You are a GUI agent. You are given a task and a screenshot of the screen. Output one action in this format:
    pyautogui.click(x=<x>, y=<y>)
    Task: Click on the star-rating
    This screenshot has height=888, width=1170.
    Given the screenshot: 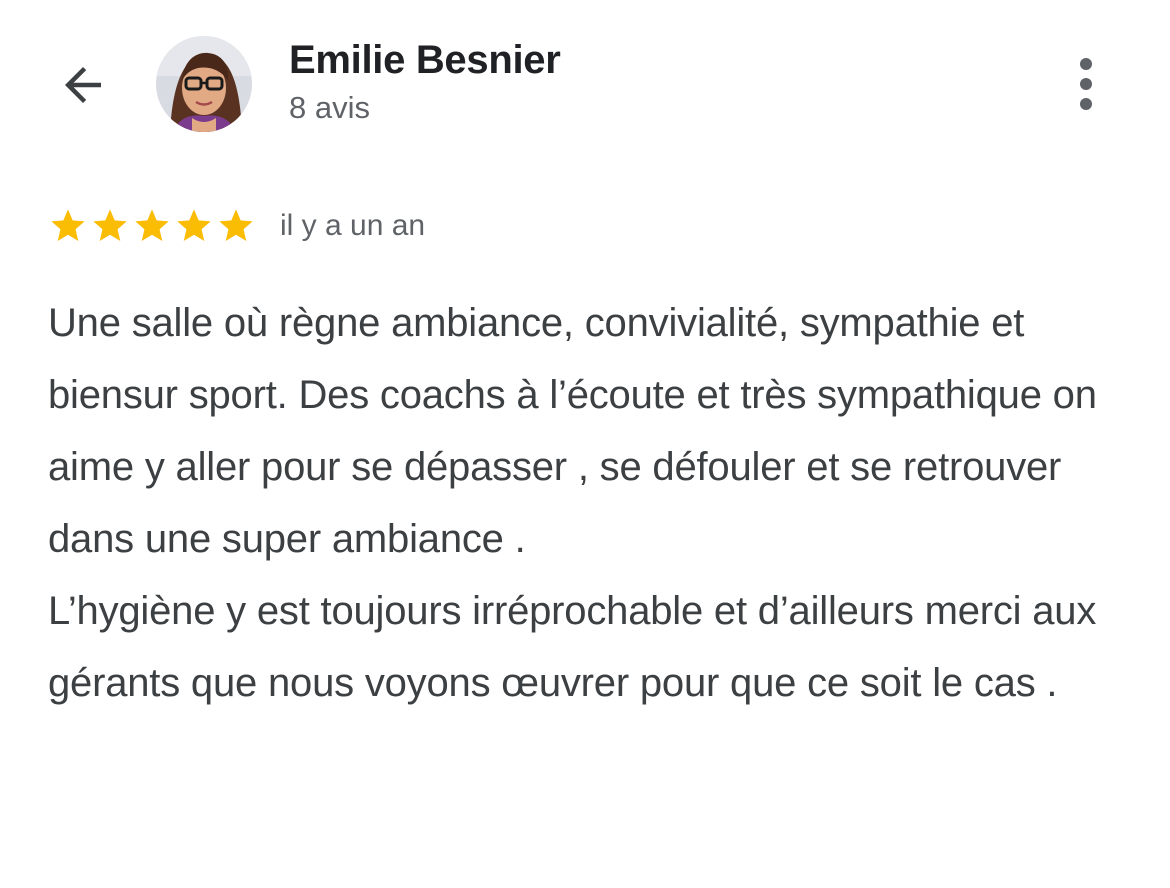 What is the action you would take?
    pyautogui.click(x=152, y=226)
    